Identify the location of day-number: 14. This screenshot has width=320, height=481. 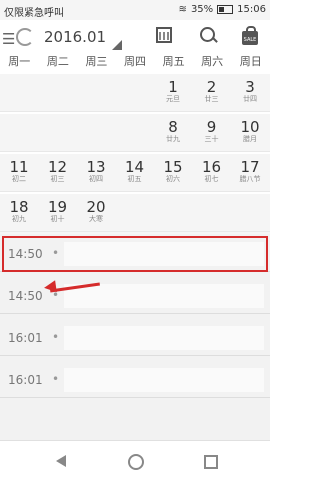
(134, 167).